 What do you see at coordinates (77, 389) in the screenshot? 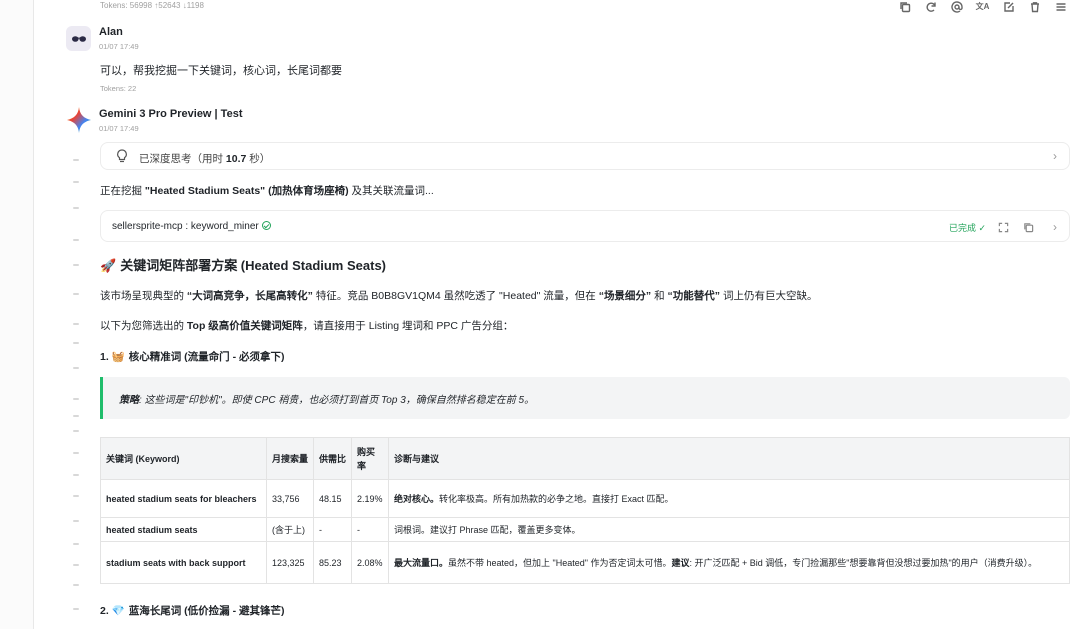
I see `message-gutter` at bounding box center [77, 389].